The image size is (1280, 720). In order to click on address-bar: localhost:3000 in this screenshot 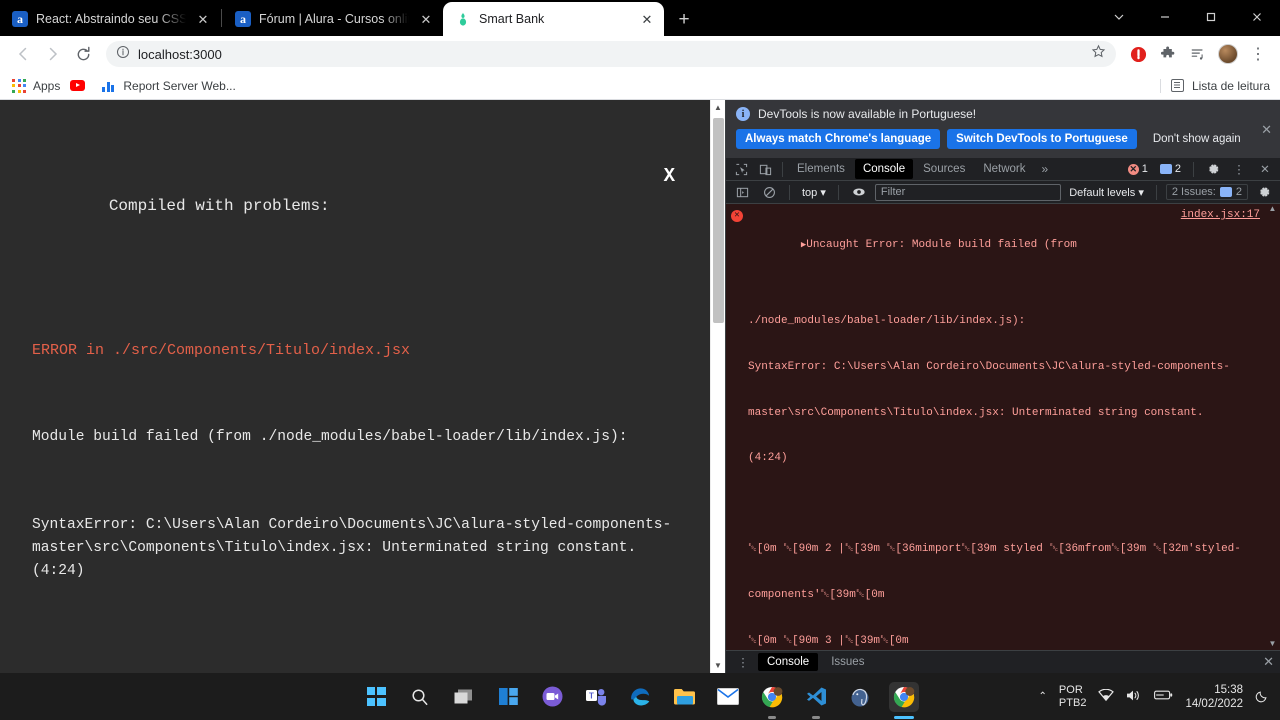, I will do `click(611, 54)`.